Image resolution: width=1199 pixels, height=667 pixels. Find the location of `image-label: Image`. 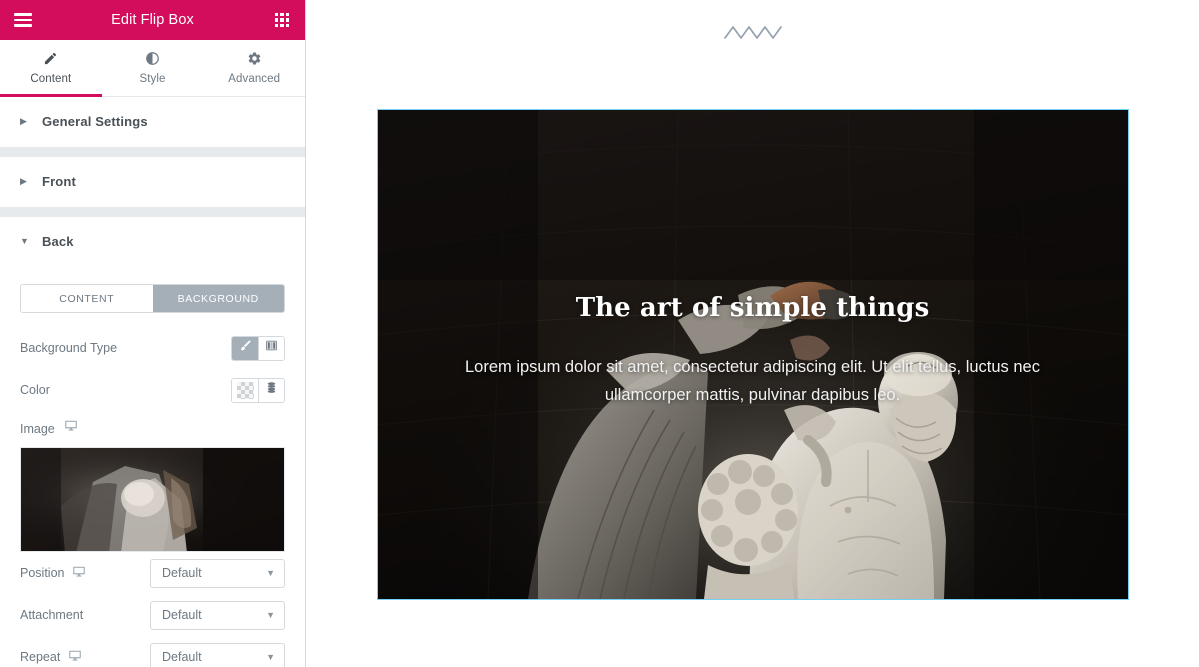

image-label: Image is located at coordinates (37, 428).